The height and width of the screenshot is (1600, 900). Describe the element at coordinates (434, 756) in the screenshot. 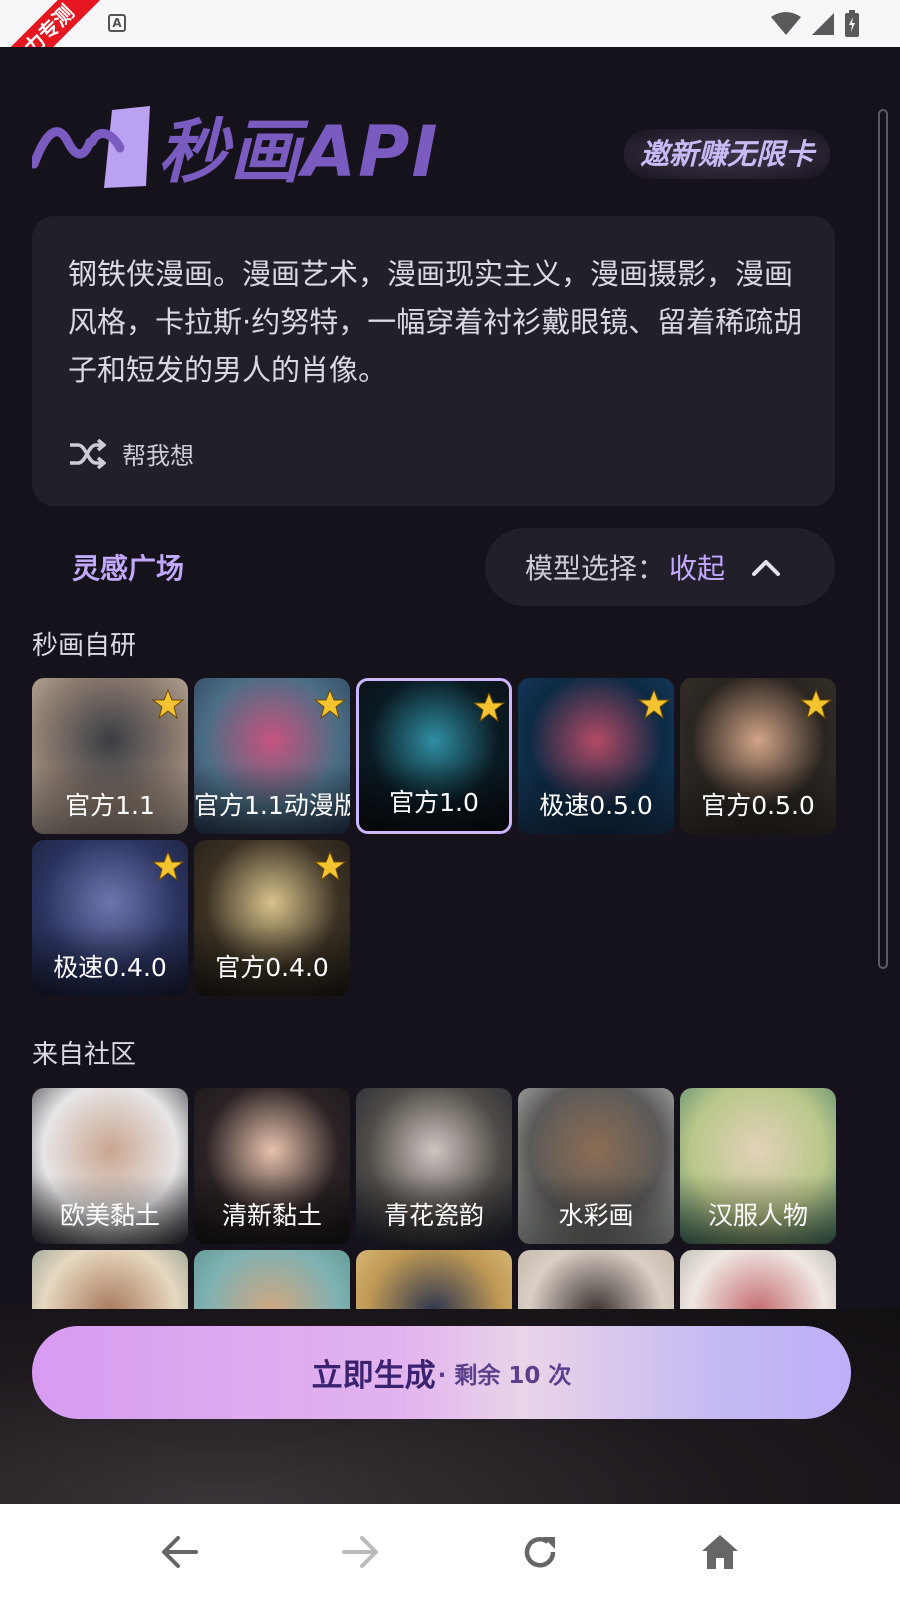

I see `model-tile: 官方1.0` at that location.